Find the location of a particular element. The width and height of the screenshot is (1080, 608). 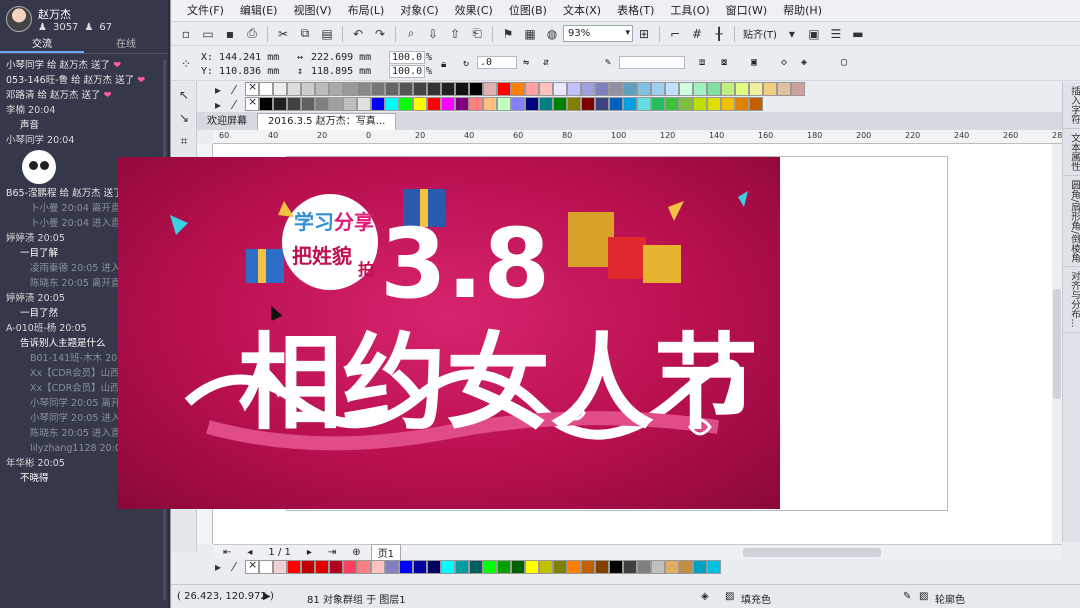

horizontal-scroll-thumb is located at coordinates (812, 552).